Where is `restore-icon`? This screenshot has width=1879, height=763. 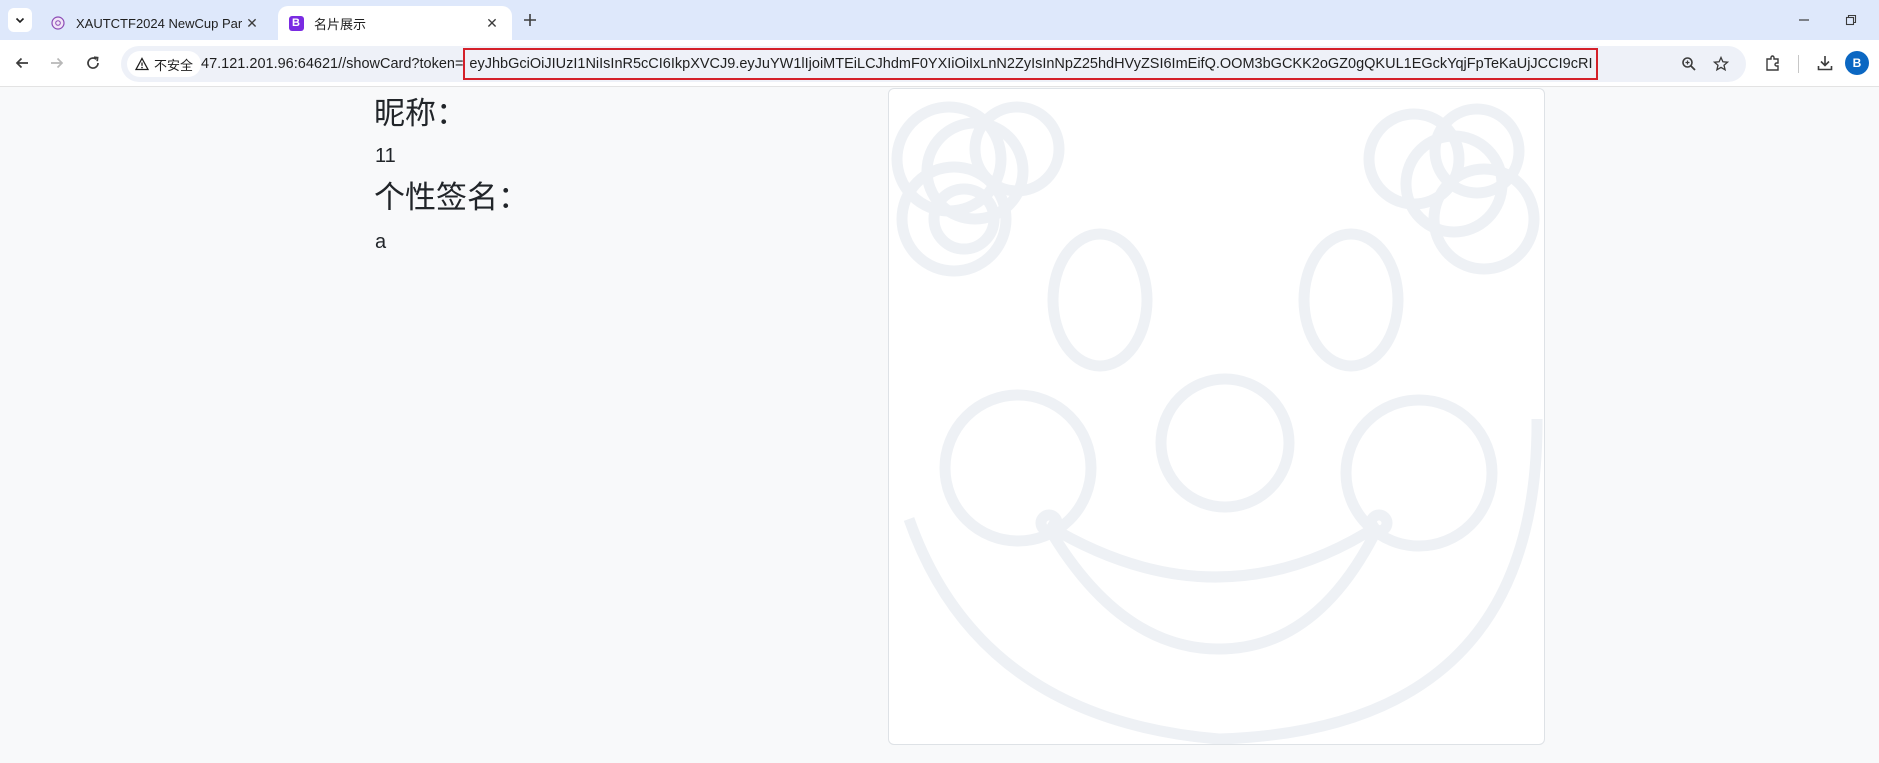
restore-icon is located at coordinates (1851, 20).